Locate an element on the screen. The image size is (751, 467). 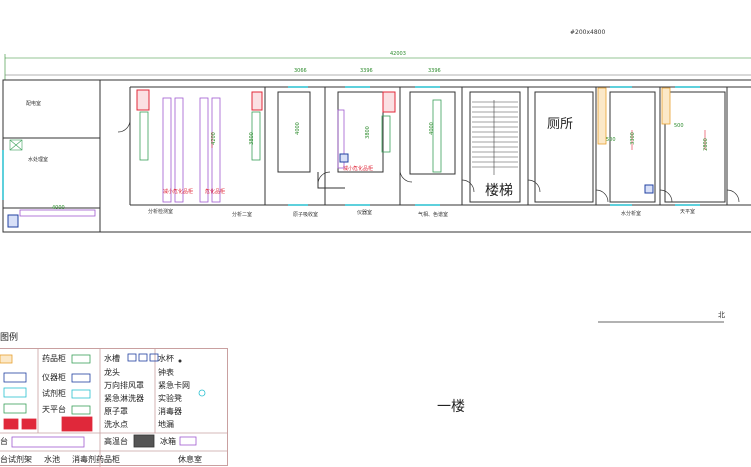
room-label-power: 配电室 is located at coordinates (34, 104).